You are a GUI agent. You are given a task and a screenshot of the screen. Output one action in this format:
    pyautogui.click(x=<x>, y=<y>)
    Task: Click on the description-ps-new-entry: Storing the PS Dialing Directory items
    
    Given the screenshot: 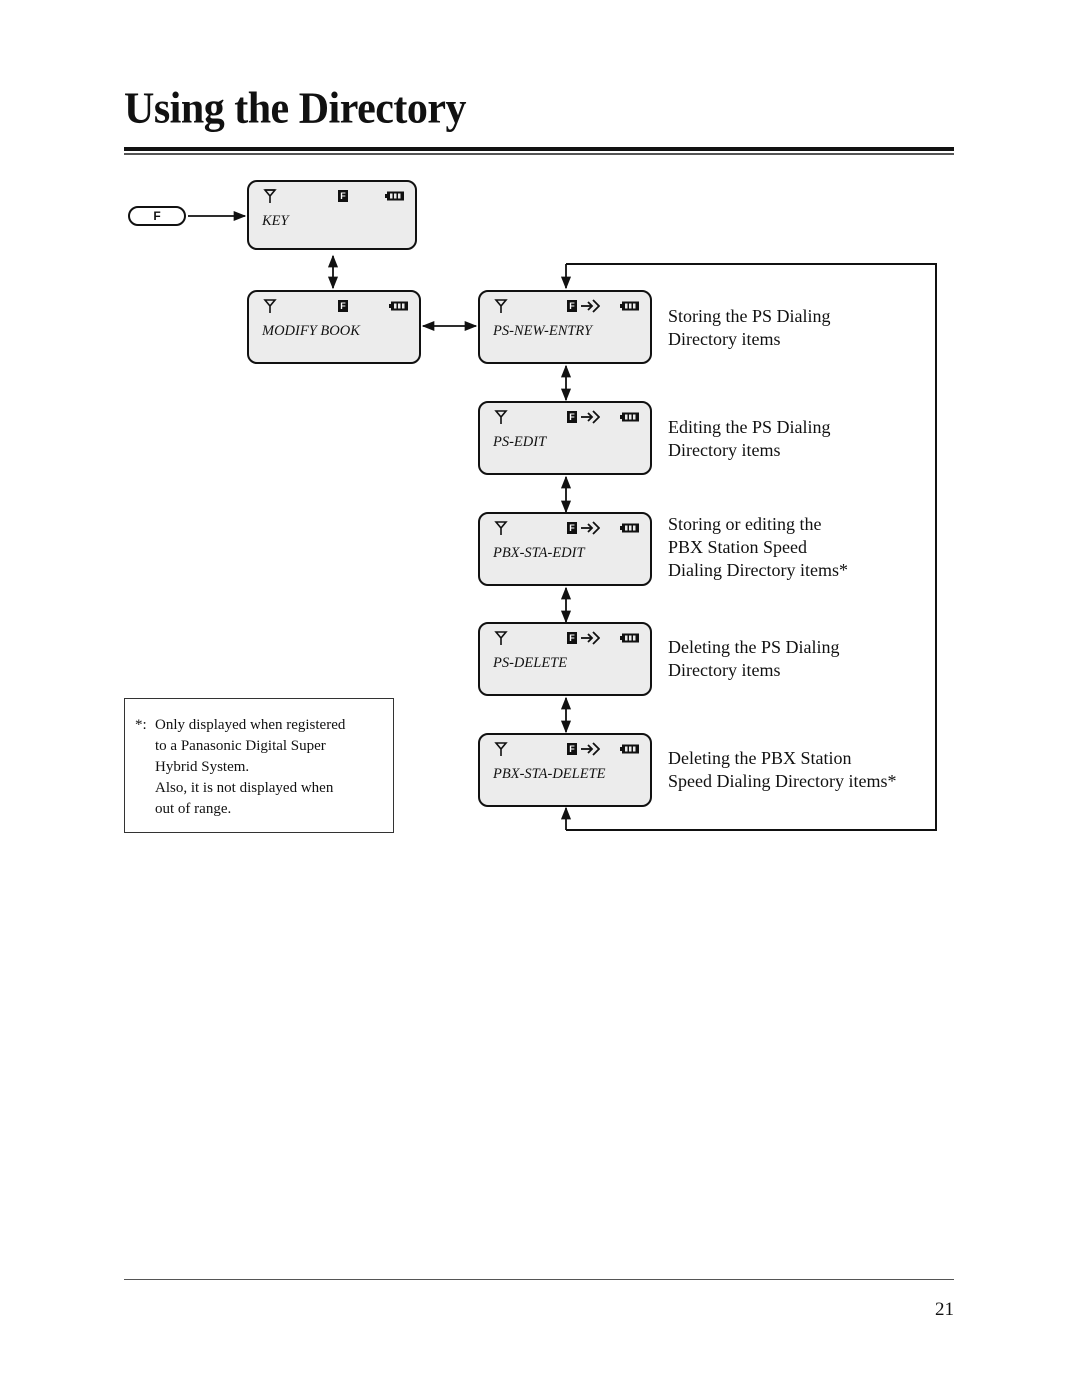 What is the action you would take?
    pyautogui.click(x=749, y=328)
    